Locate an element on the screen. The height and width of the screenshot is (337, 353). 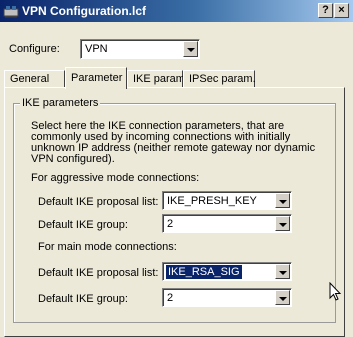
aggressive-proposal-value: IKE_PRESH_KEY is located at coordinates (212, 201).